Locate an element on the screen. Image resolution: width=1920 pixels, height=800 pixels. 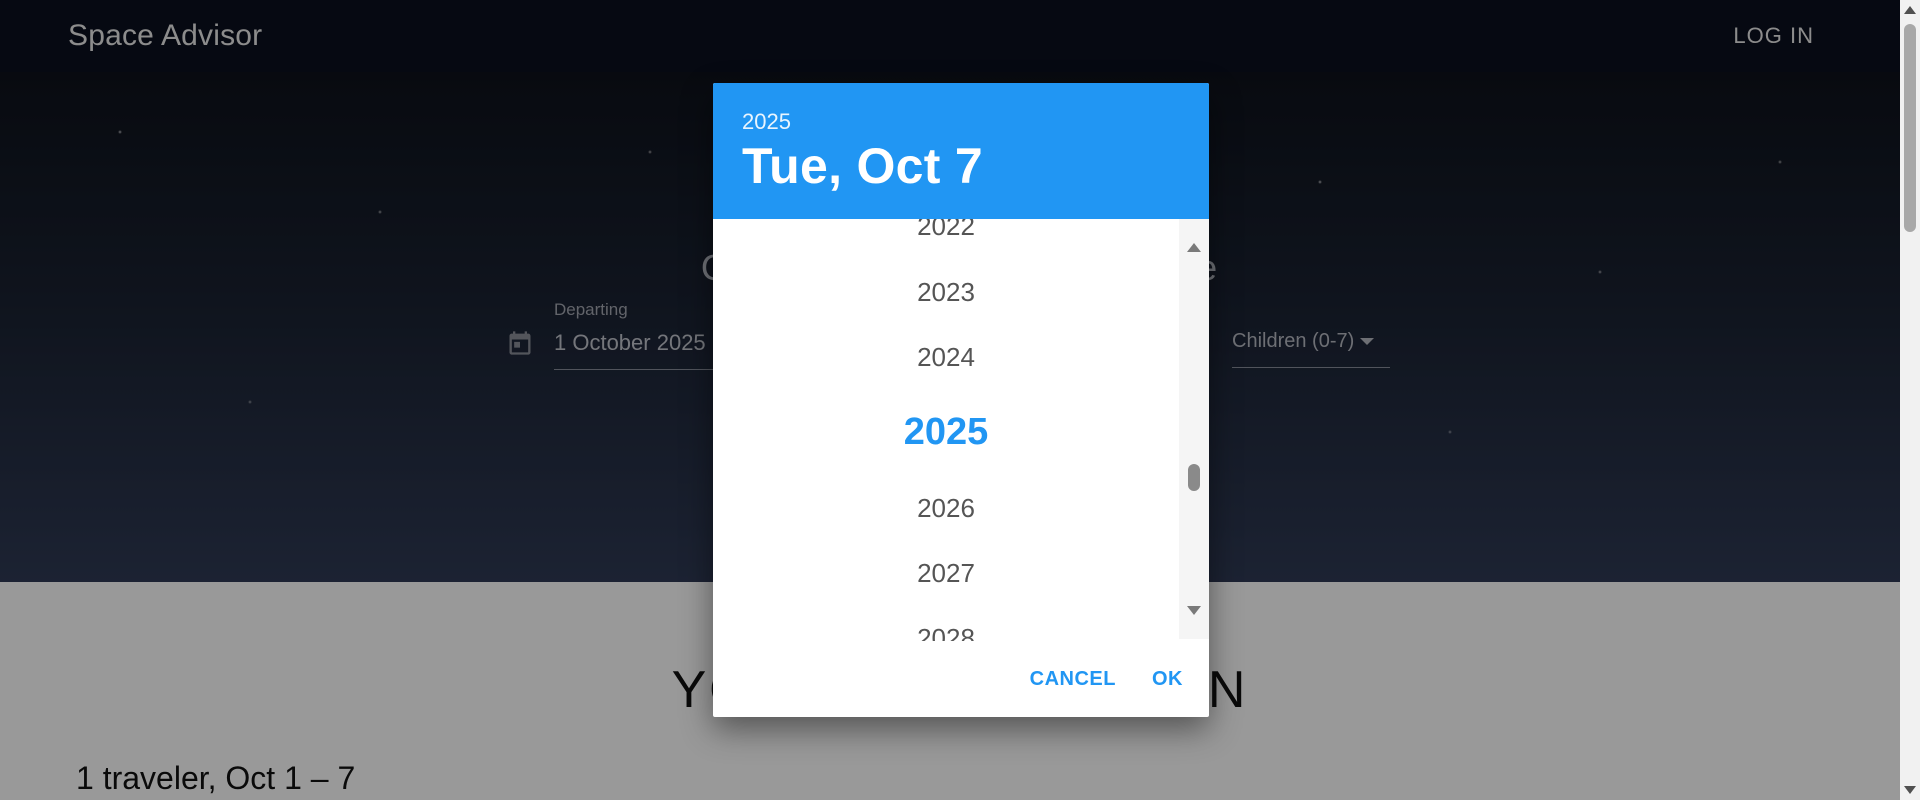
year-option: 2026 is located at coordinates (946, 508).